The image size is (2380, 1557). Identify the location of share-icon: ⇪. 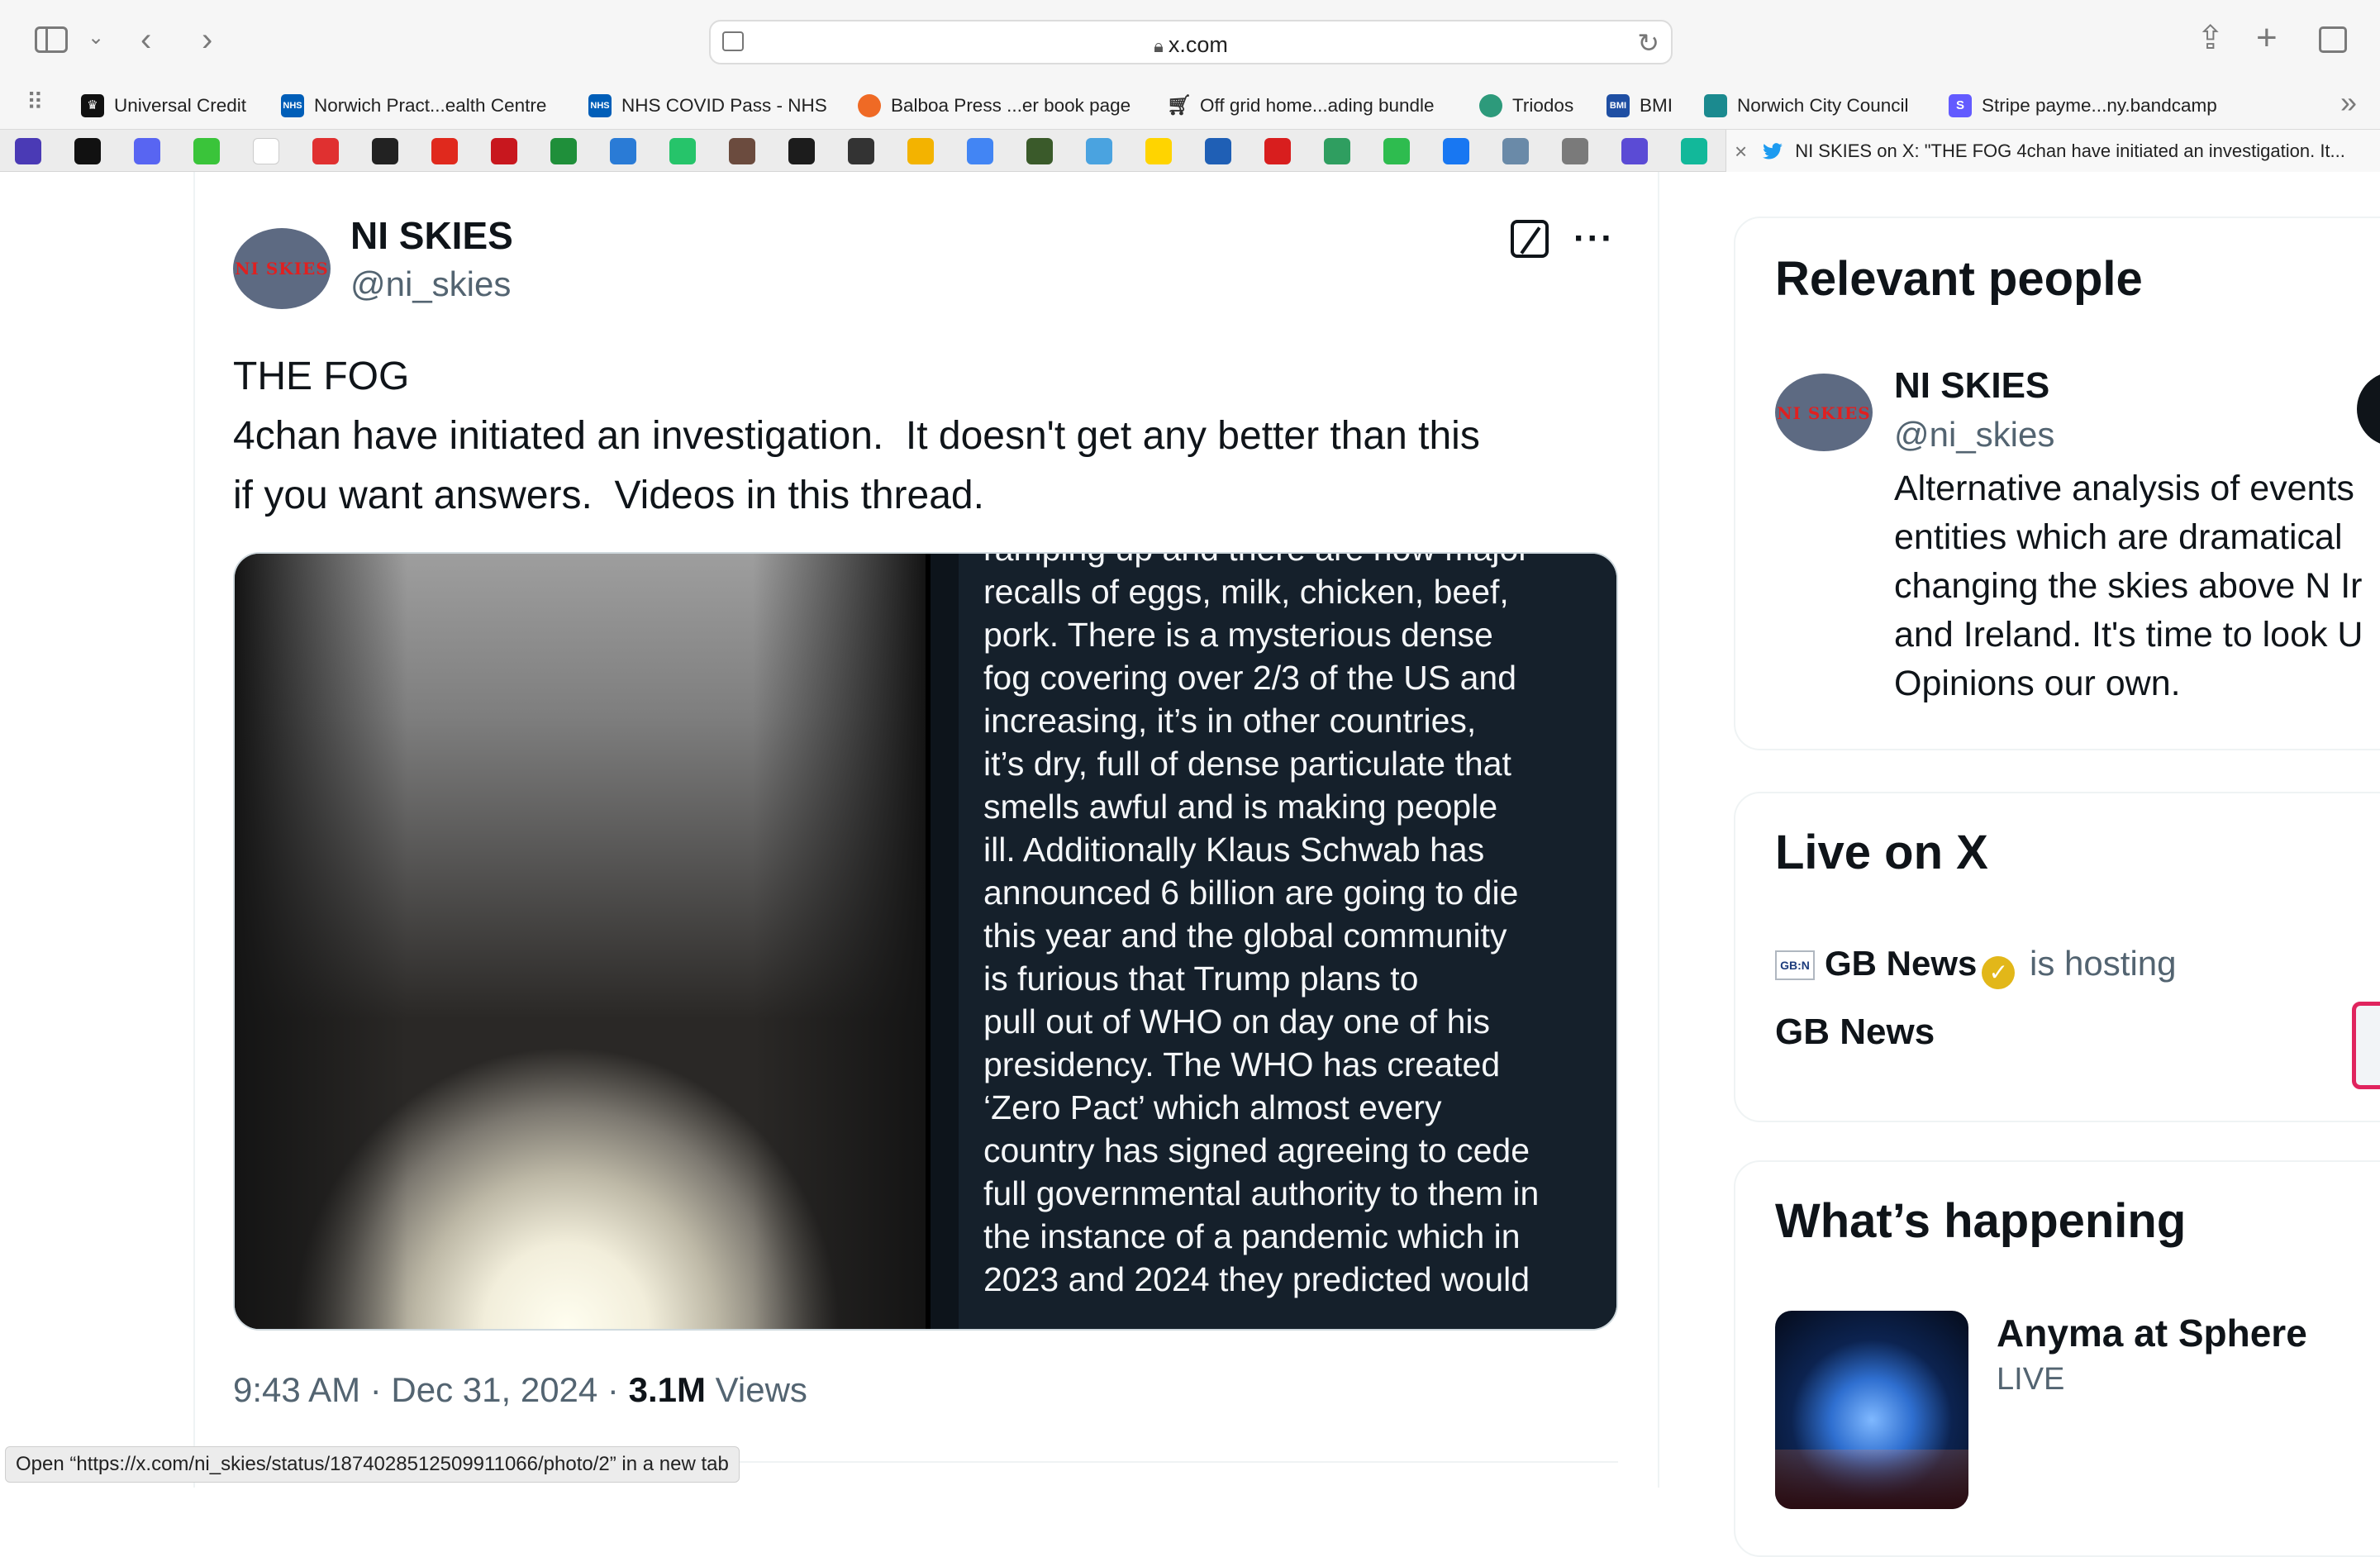
(2211, 38).